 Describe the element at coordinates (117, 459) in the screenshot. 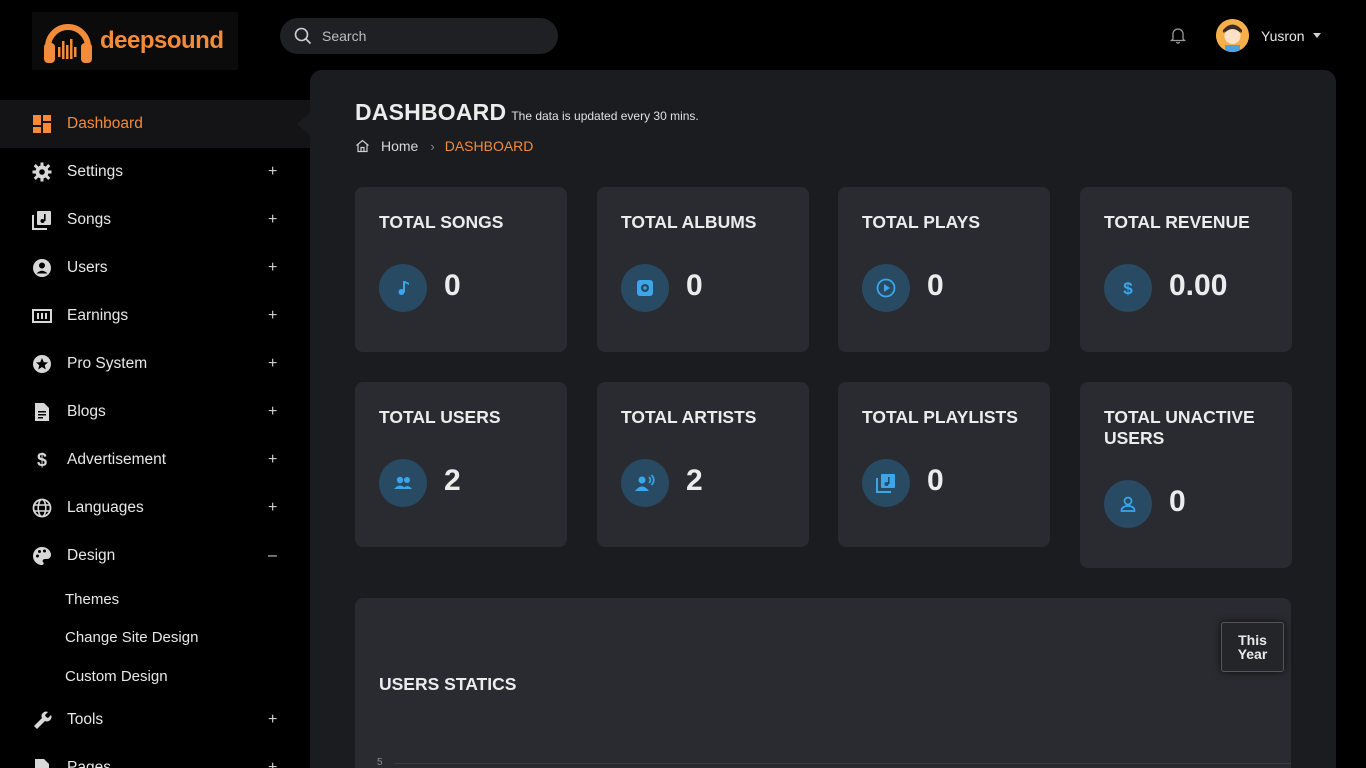

I see `sidebar-item-label: Advertisement` at that location.